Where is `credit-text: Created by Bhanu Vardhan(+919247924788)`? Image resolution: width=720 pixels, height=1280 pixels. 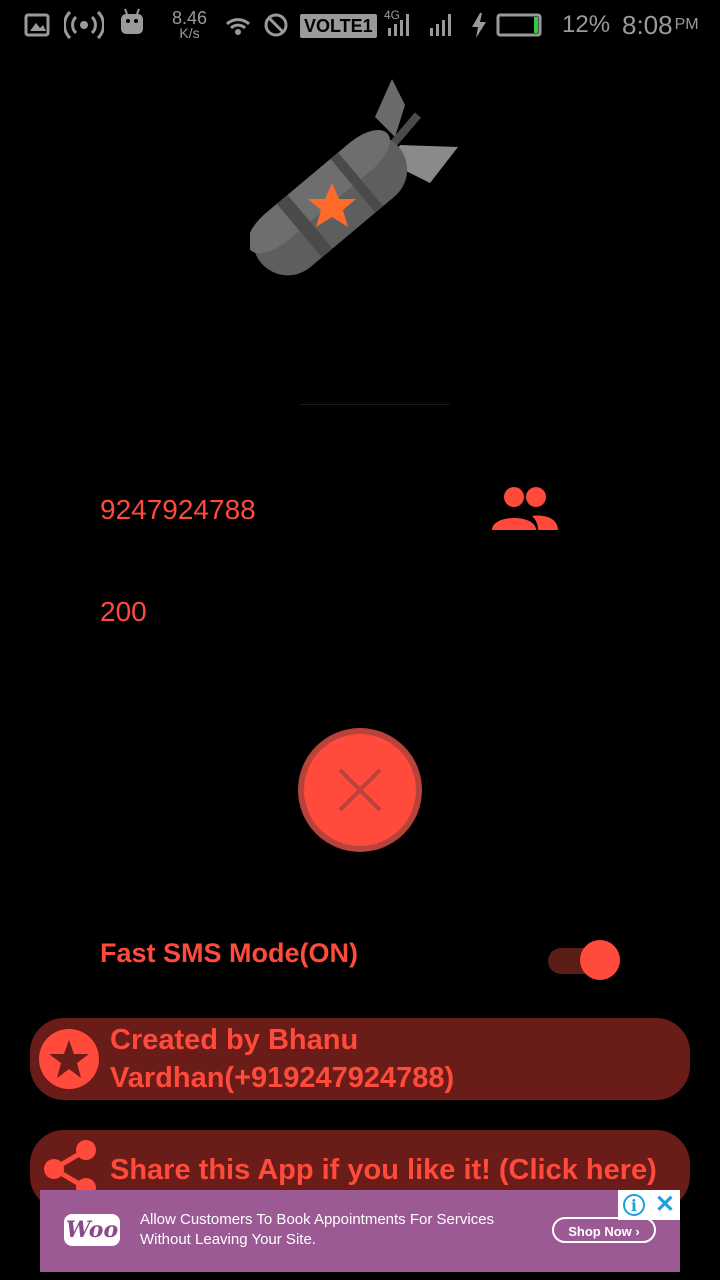
credit-text: Created by Bhanu Vardhan(+919247924788) is located at coordinates (282, 1059).